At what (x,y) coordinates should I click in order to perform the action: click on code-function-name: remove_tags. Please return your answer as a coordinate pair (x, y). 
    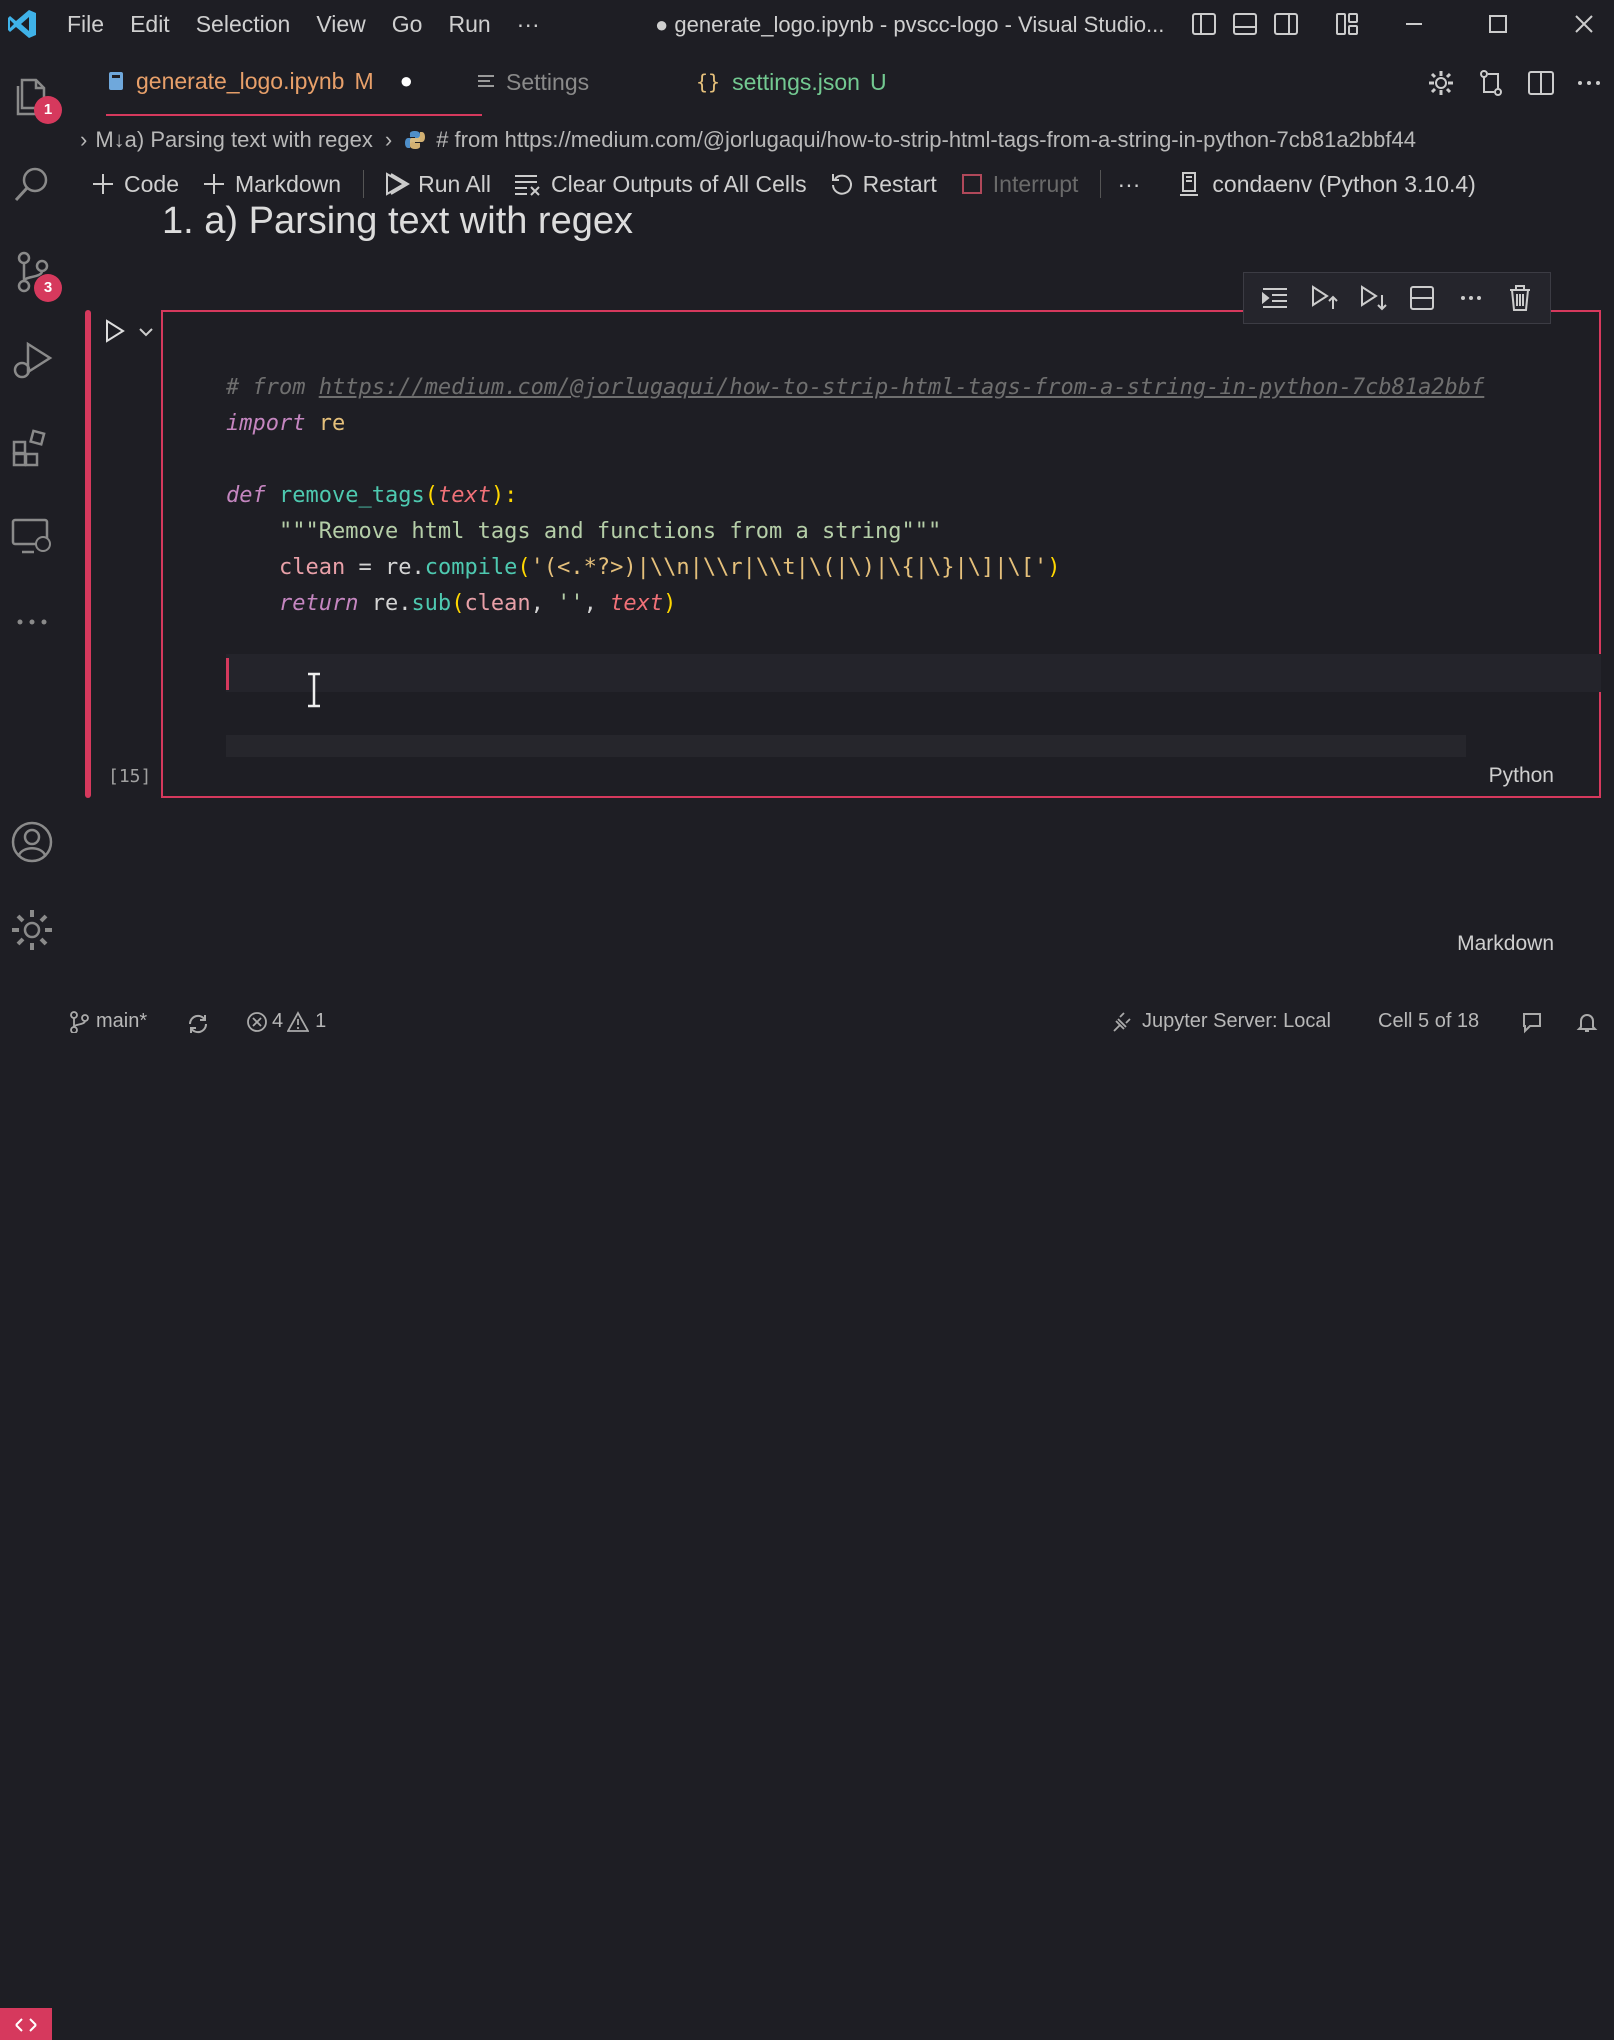
    Looking at the image, I should click on (345, 495).